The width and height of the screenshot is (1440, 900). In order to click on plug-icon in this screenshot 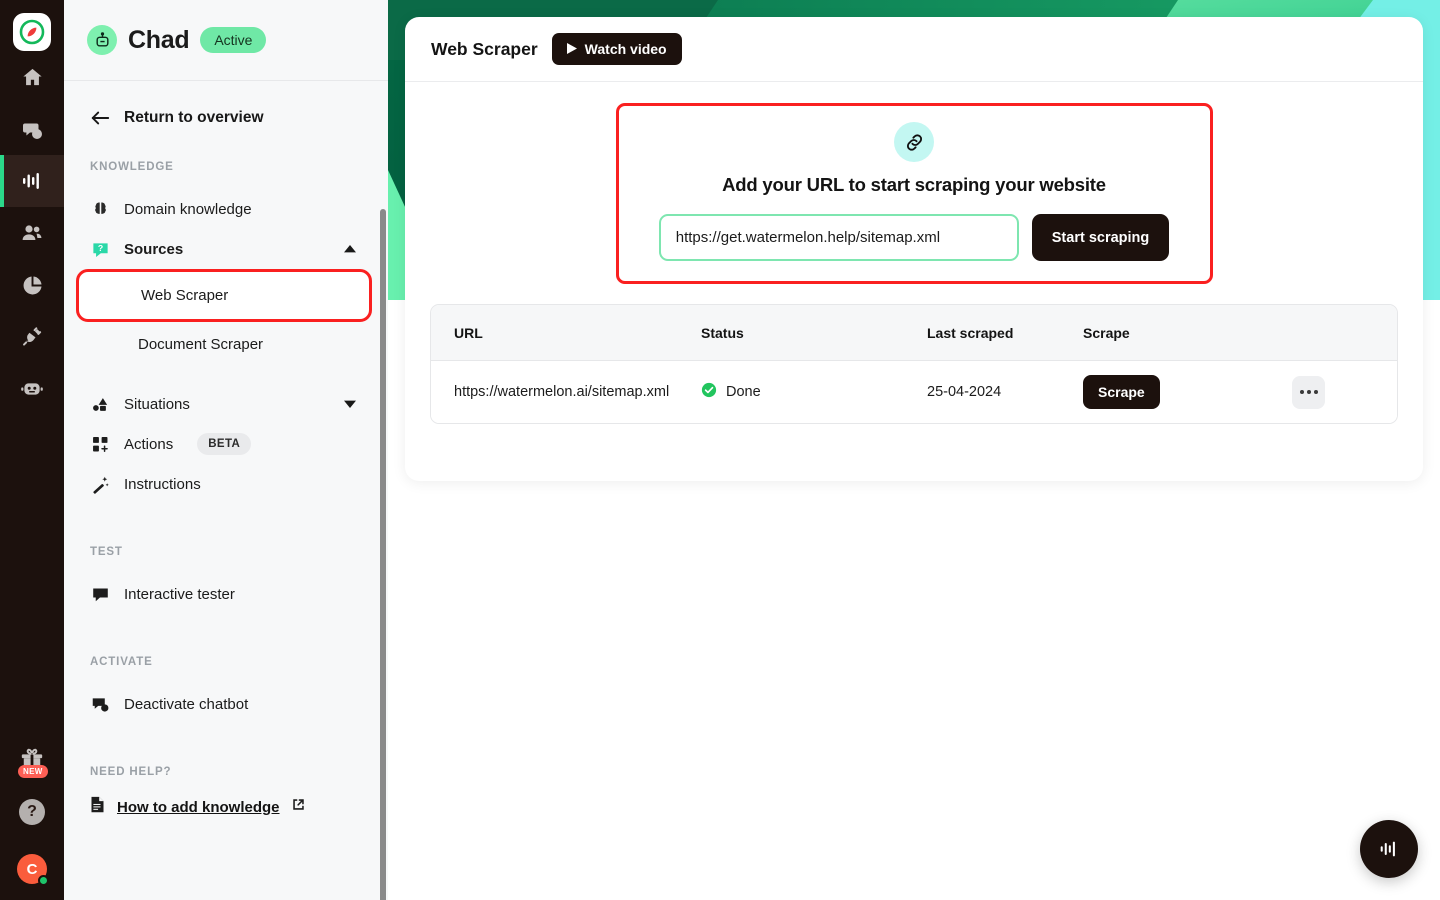, I will do `click(32, 336)`.